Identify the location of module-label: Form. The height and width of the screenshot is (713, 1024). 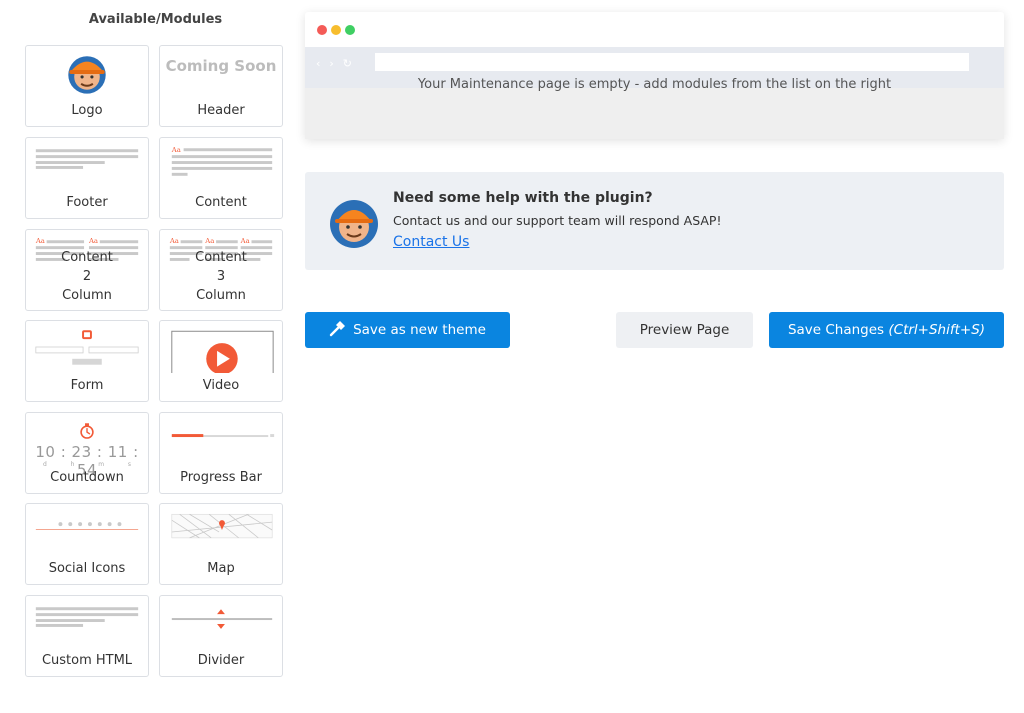
(87, 385).